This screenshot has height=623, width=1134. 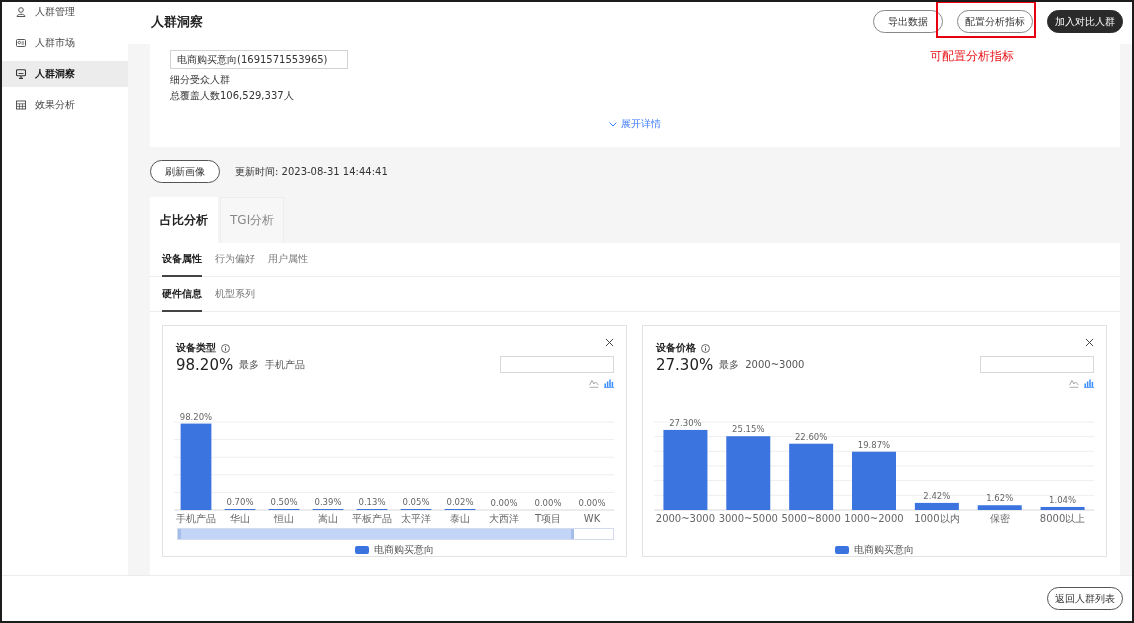 I want to click on axis-label: 8000以上, so click(x=1062, y=518).